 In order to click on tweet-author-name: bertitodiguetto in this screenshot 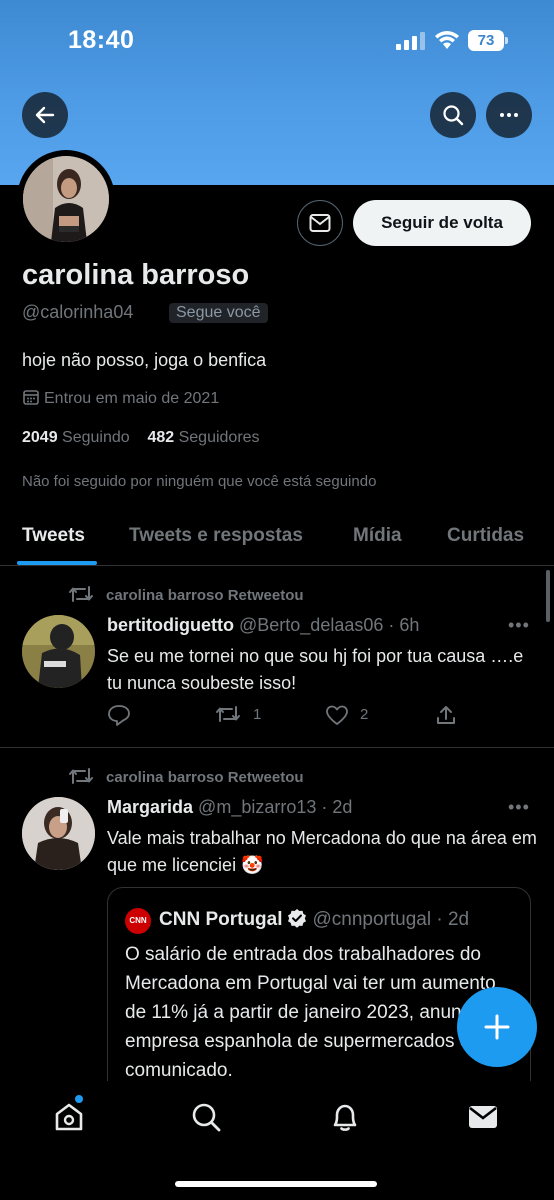, I will do `click(170, 625)`.